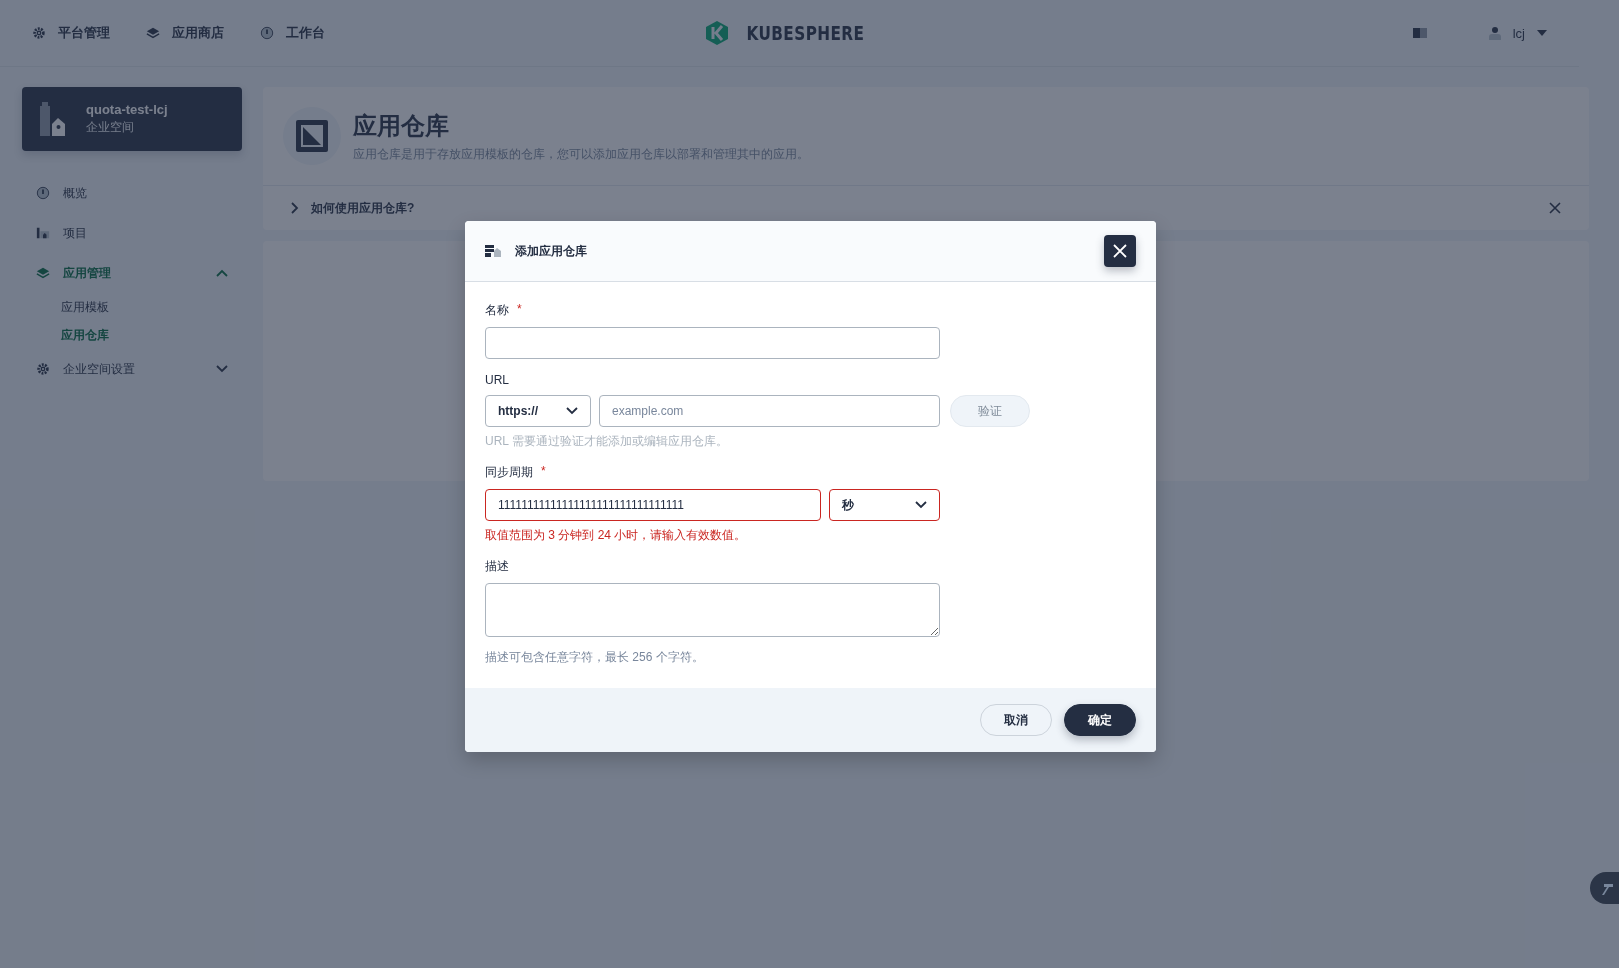 The width and height of the screenshot is (1619, 968). What do you see at coordinates (884, 505) in the screenshot?
I see `unit-select: 秒` at bounding box center [884, 505].